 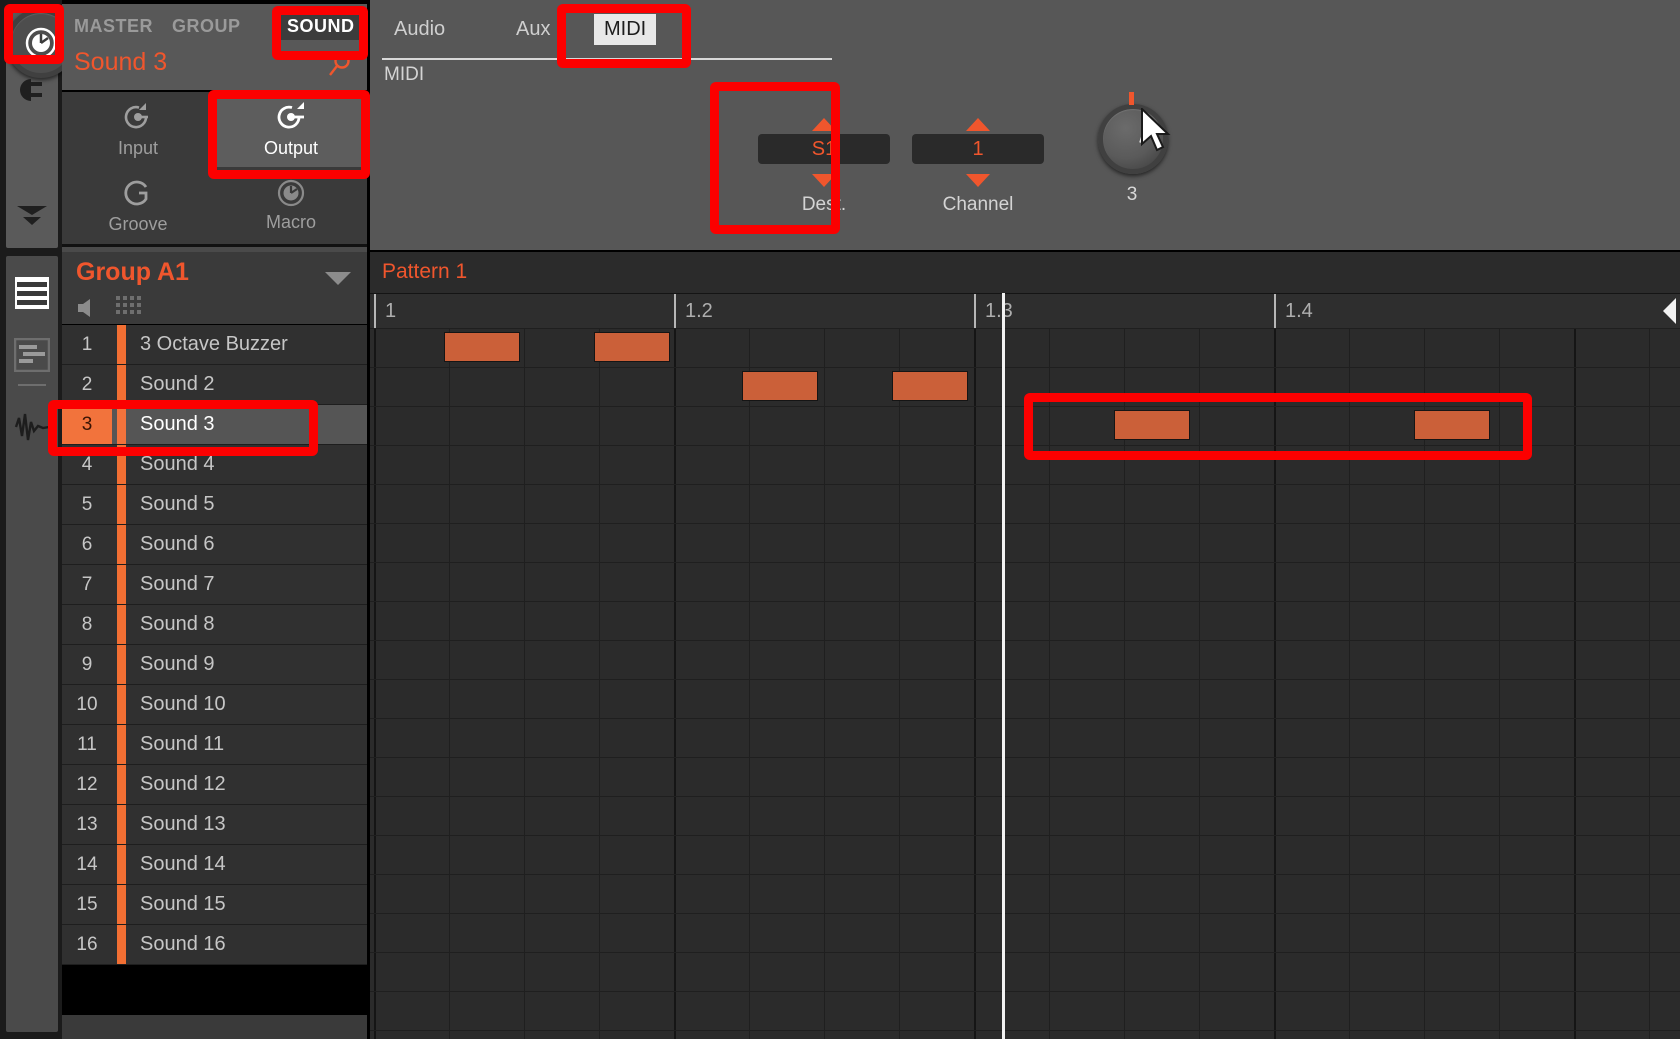 I want to click on output-arrow-icon, so click(x=290, y=115).